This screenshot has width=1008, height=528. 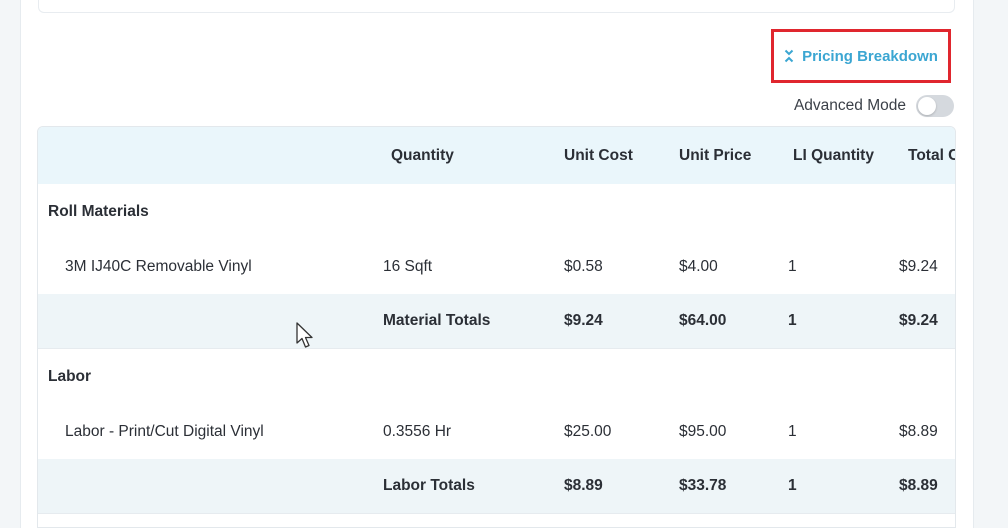 I want to click on pricing-breakdown-label: Pricing Breakdown, so click(x=870, y=56).